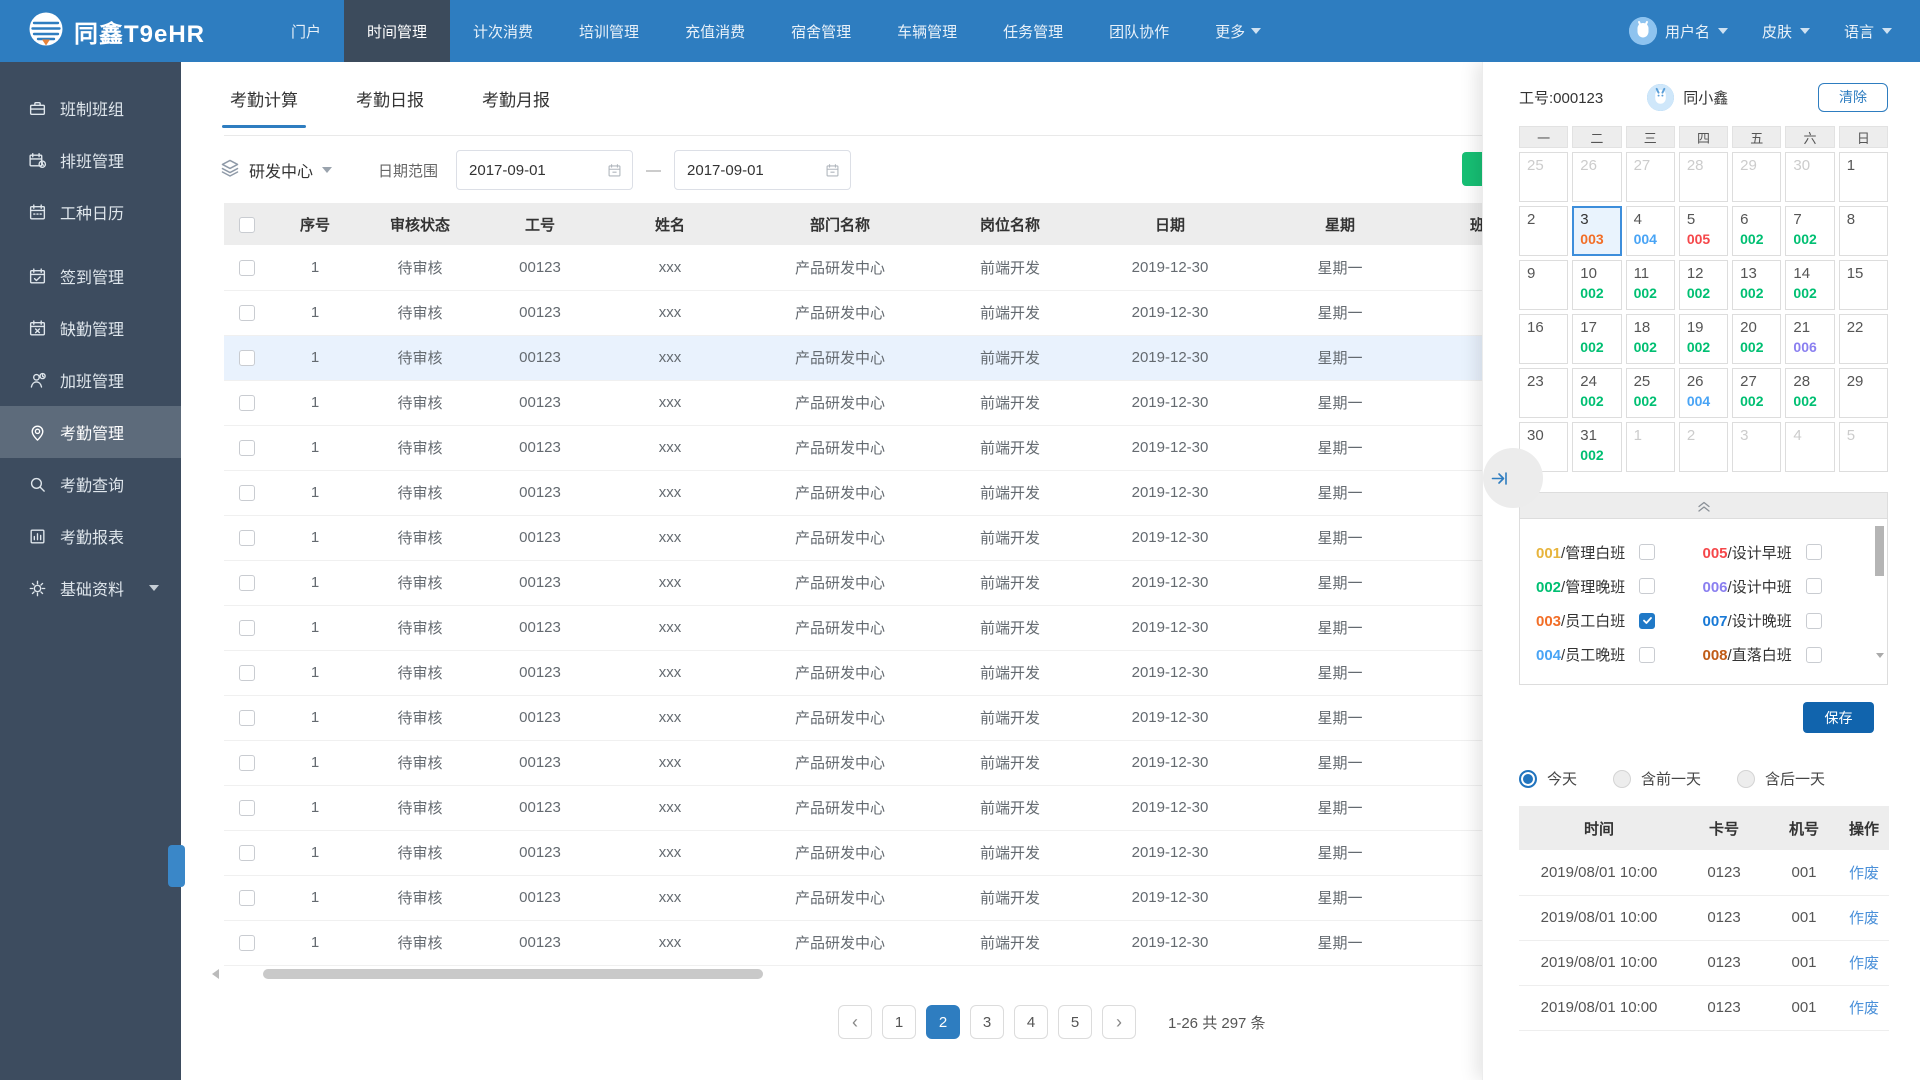  What do you see at coordinates (90, 536) in the screenshot?
I see `sidebar-item-9: 考勤报表` at bounding box center [90, 536].